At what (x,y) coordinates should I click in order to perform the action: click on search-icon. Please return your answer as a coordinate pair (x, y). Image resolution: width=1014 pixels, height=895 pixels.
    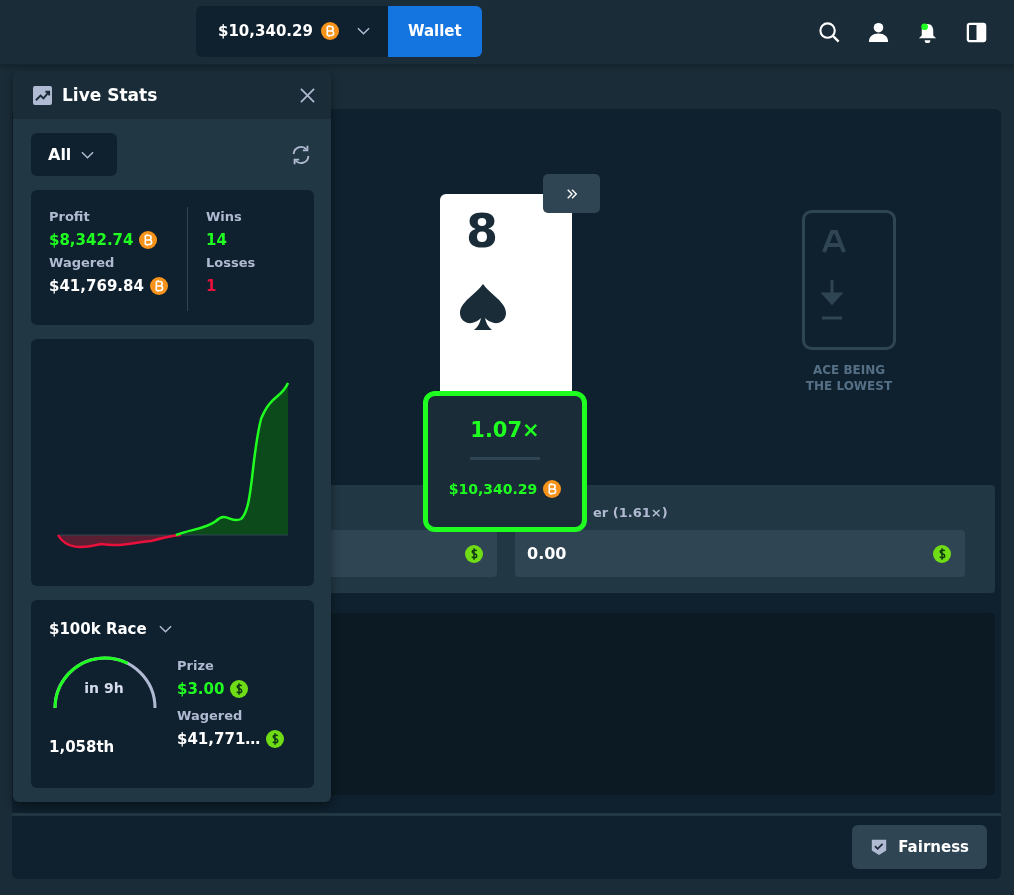
    Looking at the image, I should click on (829, 32).